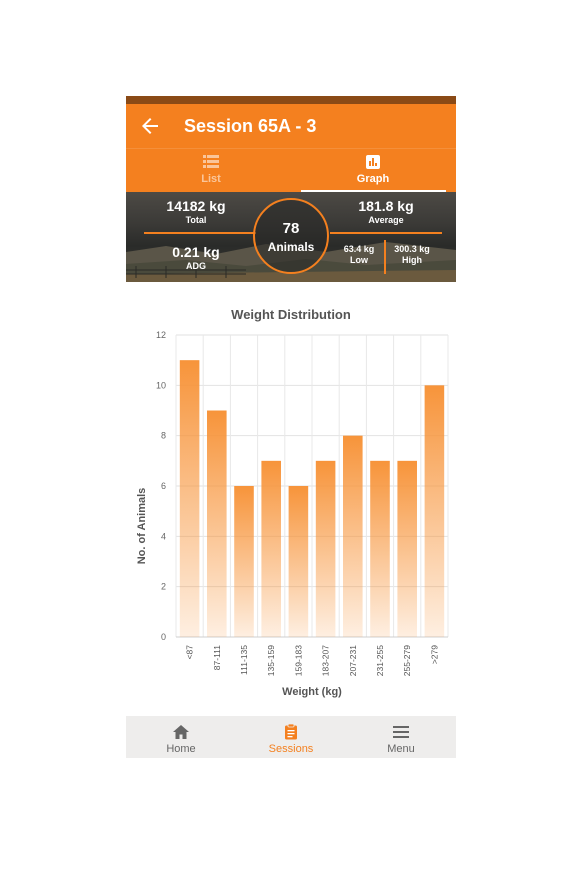 The width and height of the screenshot is (563, 881). I want to click on y-tick-label: 4, so click(163, 536).